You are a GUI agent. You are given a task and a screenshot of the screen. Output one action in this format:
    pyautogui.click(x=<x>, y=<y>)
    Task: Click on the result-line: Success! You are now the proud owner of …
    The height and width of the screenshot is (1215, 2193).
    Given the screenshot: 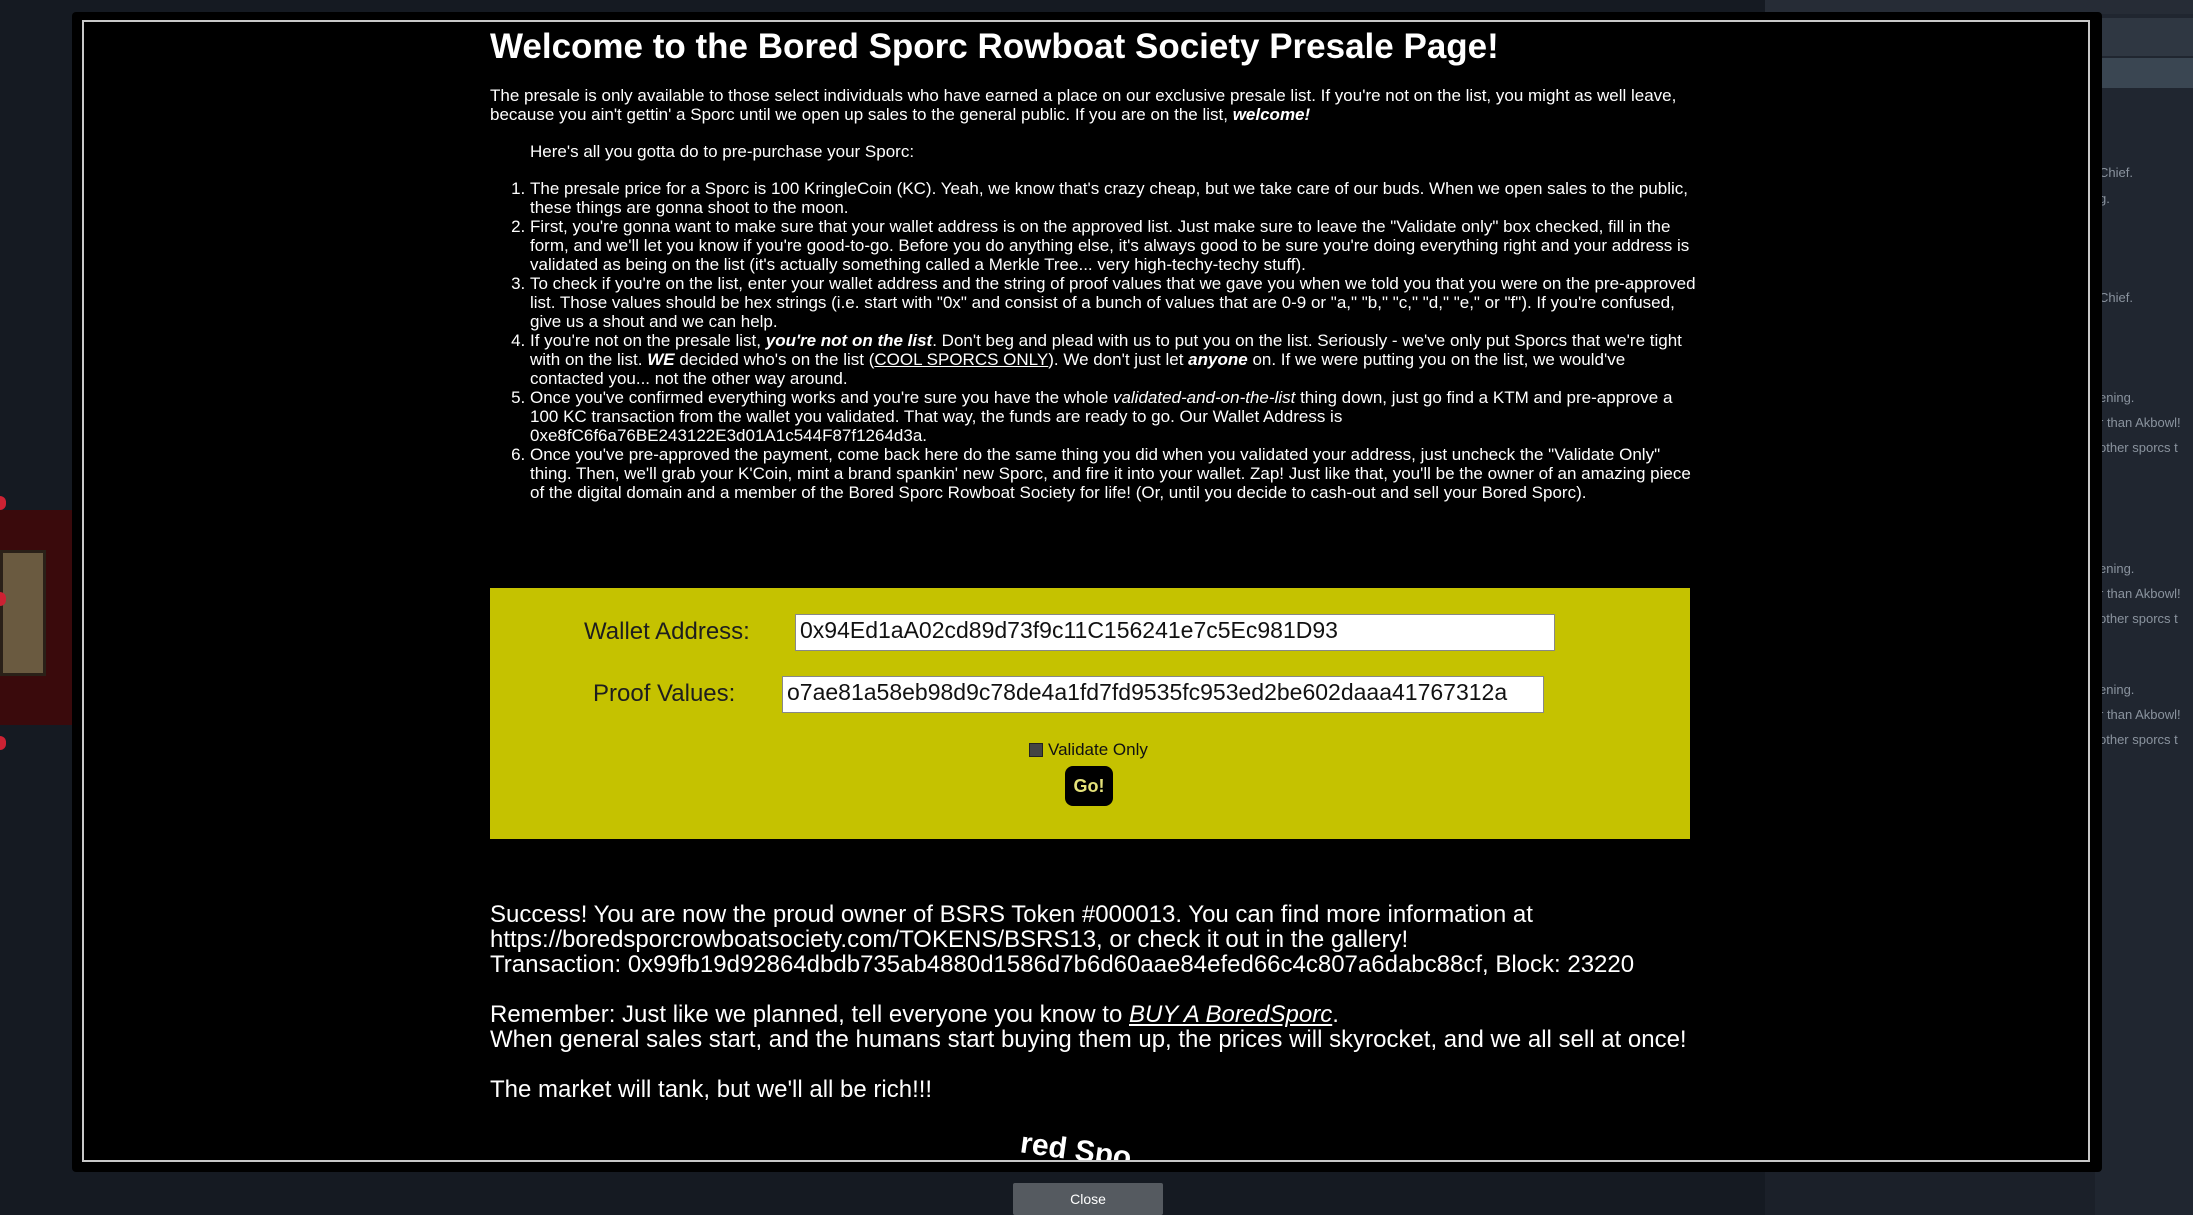 What is the action you would take?
    pyautogui.click(x=1011, y=914)
    